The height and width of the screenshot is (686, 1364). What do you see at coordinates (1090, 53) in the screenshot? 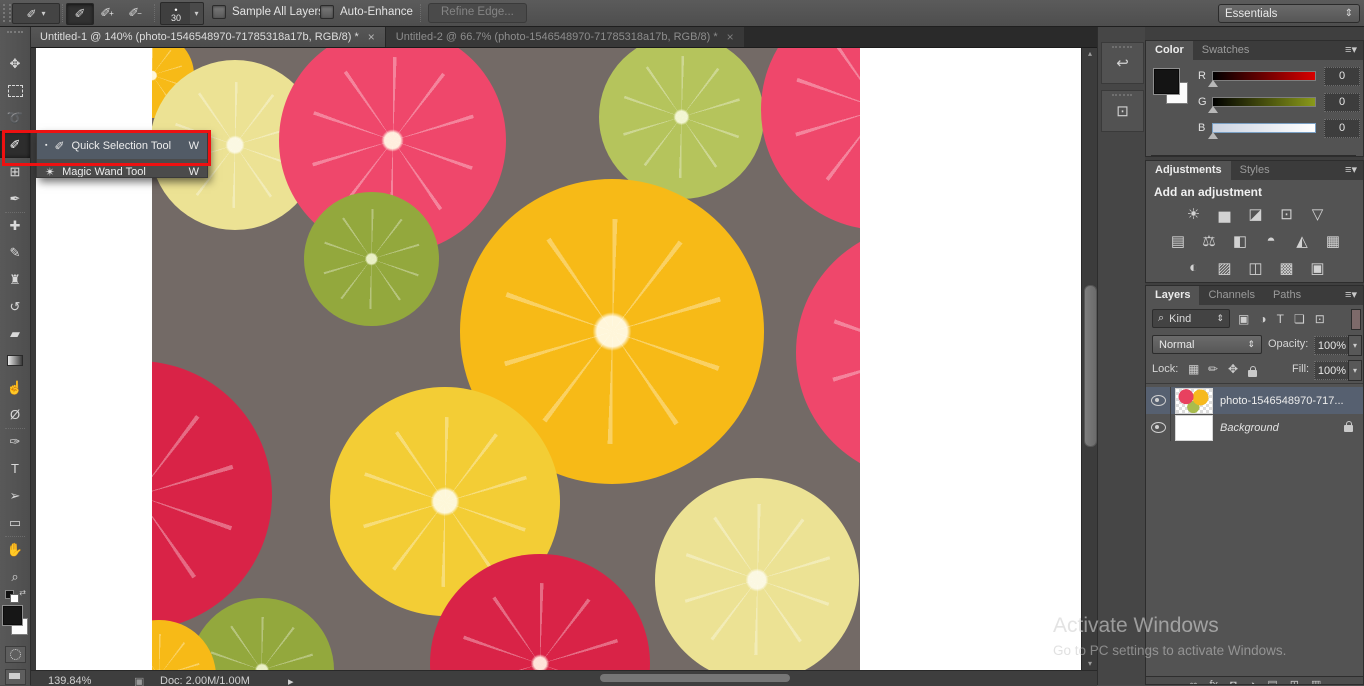
I see `scroll-up-icon: ▴` at bounding box center [1090, 53].